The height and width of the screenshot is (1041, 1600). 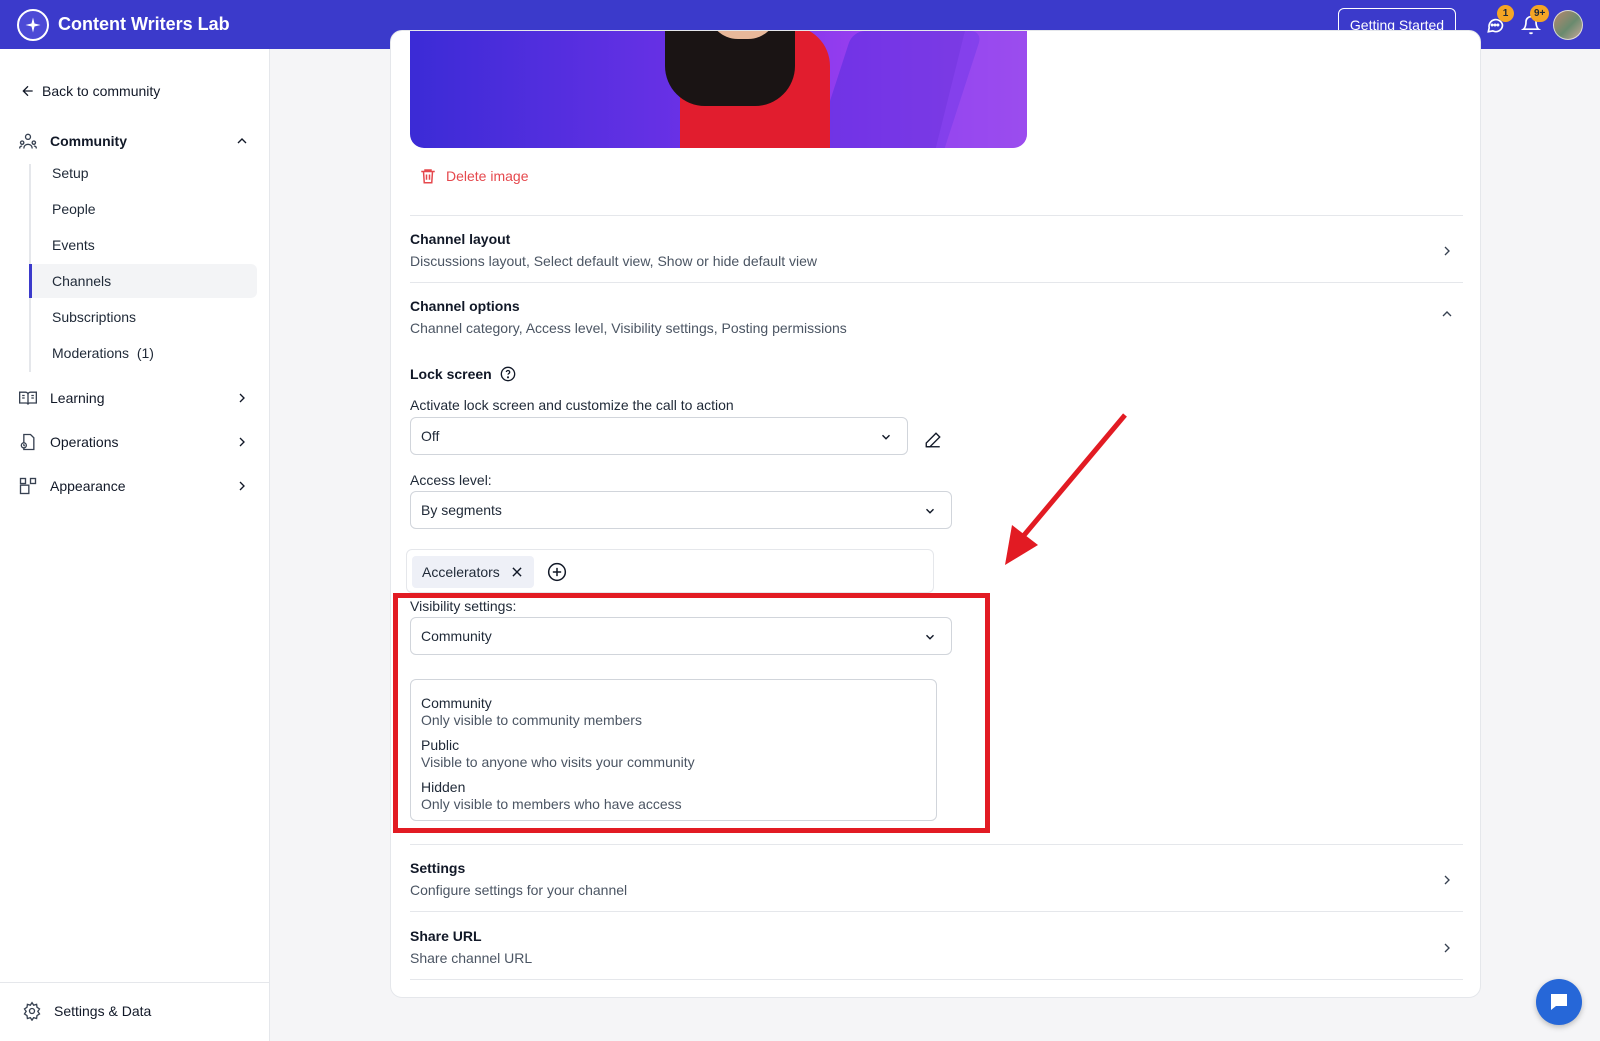 I want to click on access-level-value: By segments, so click(x=461, y=510).